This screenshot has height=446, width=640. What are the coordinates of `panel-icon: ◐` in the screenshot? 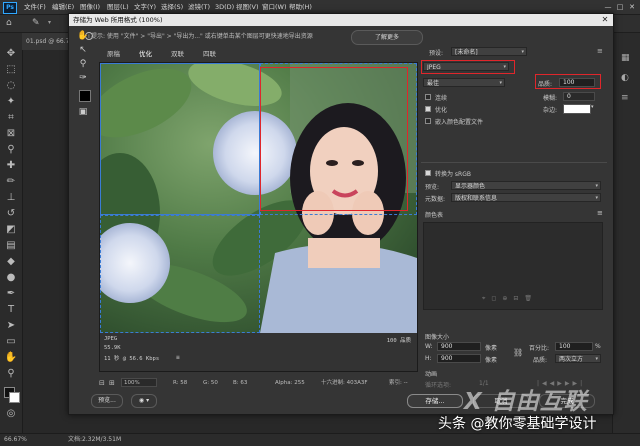 It's located at (625, 78).